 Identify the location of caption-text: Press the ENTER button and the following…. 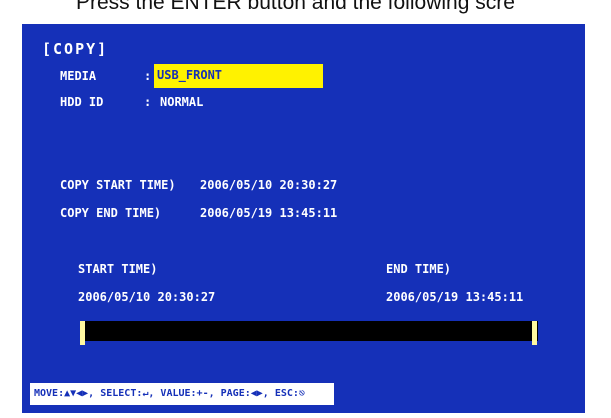
(295, 7).